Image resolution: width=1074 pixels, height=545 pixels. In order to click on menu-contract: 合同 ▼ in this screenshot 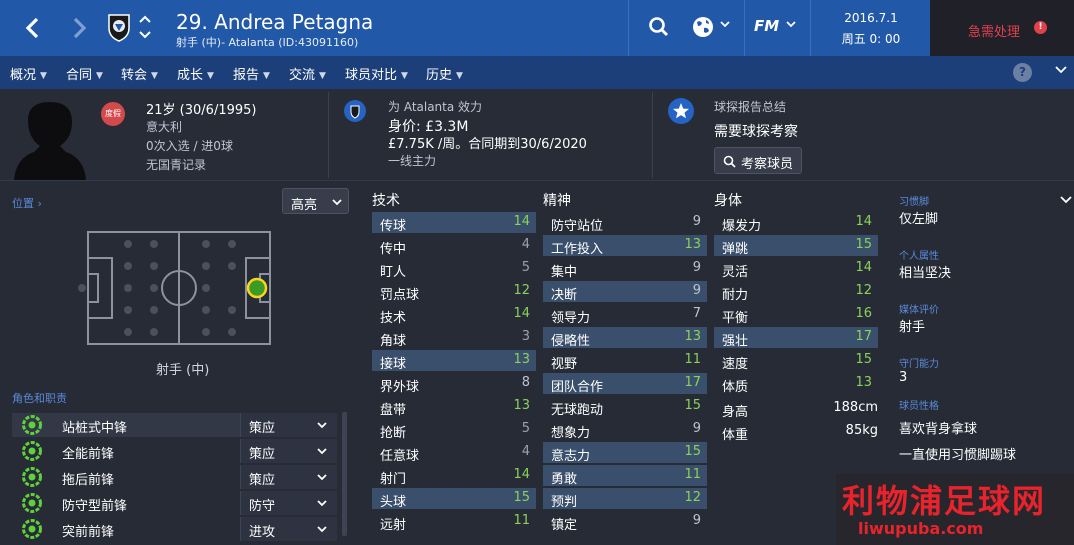, I will do `click(84, 73)`.